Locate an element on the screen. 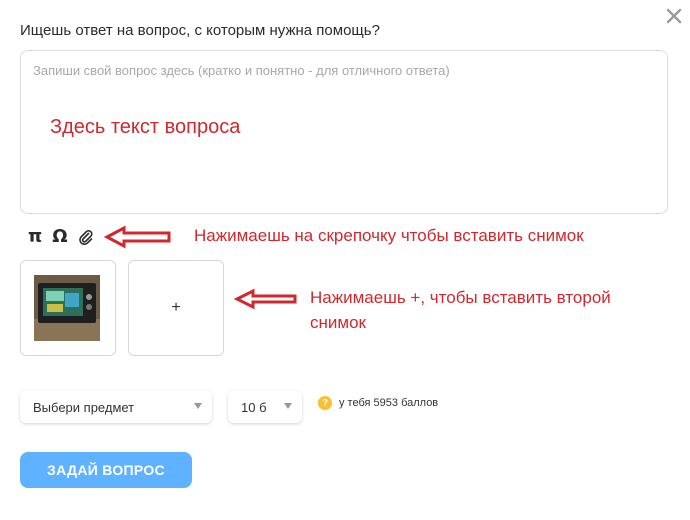 This screenshot has width=690, height=520. balance-text: у тебя 5953 баллов is located at coordinates (389, 403).